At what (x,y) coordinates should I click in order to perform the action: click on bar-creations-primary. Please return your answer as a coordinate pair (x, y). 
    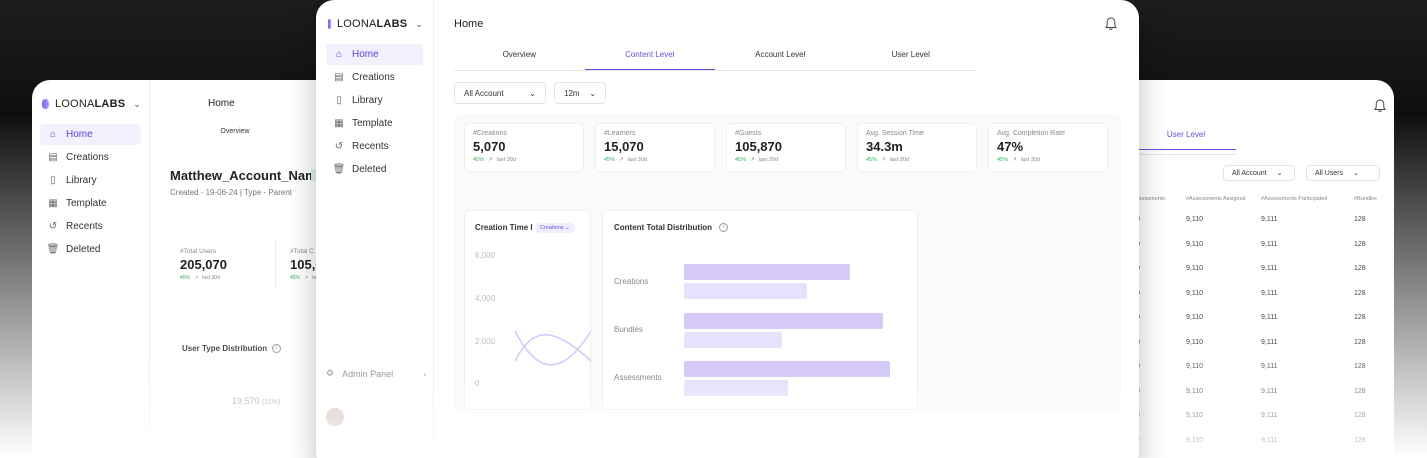
    Looking at the image, I should click on (767, 272).